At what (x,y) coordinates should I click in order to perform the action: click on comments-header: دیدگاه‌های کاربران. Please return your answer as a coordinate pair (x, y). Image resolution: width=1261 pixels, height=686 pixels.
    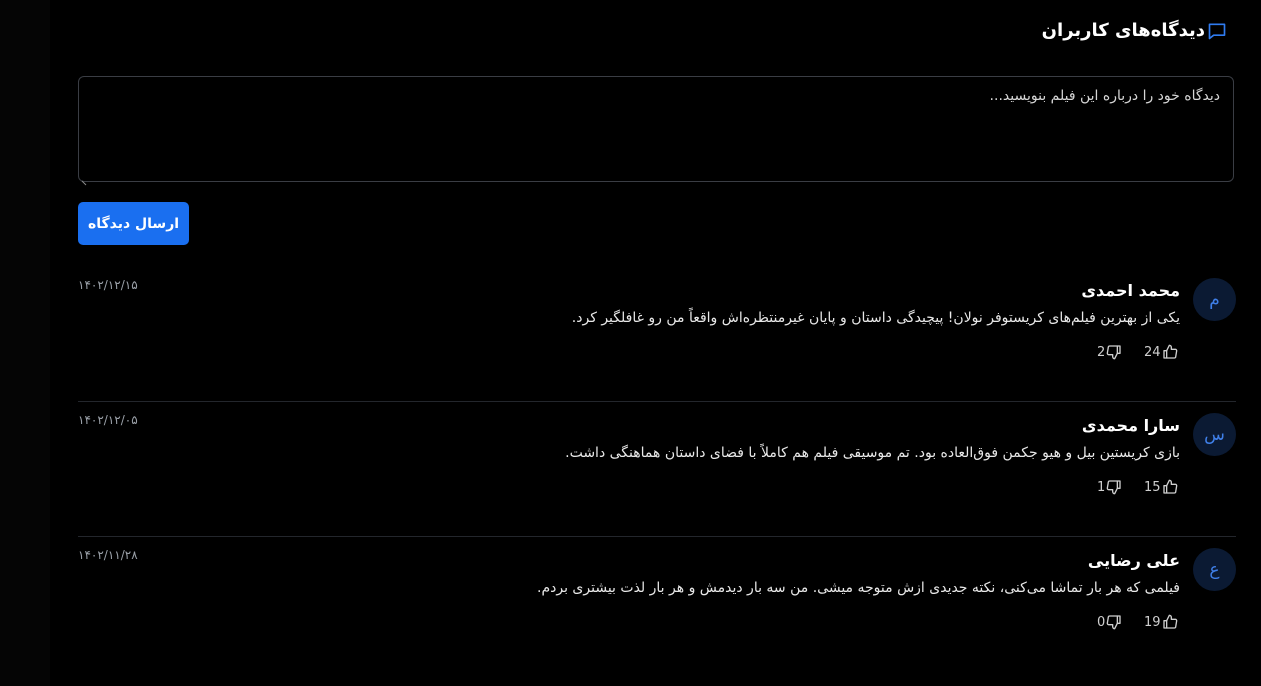
    Looking at the image, I should click on (1134, 30).